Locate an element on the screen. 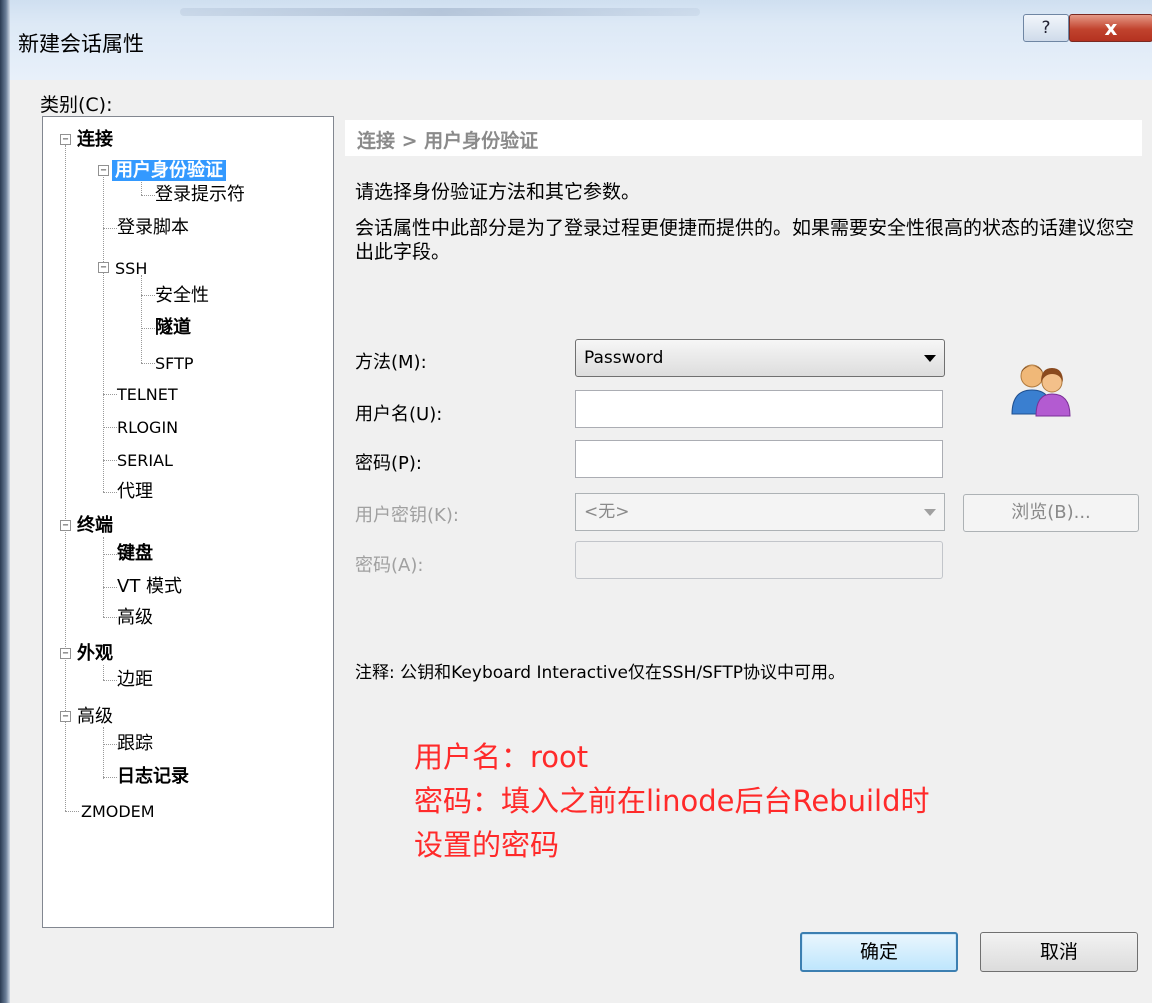 This screenshot has height=1003, width=1152. red-annotation: 用户名：root 密码：填入之前在linode后台Rebuild时 设置的密码 is located at coordinates (672, 801).